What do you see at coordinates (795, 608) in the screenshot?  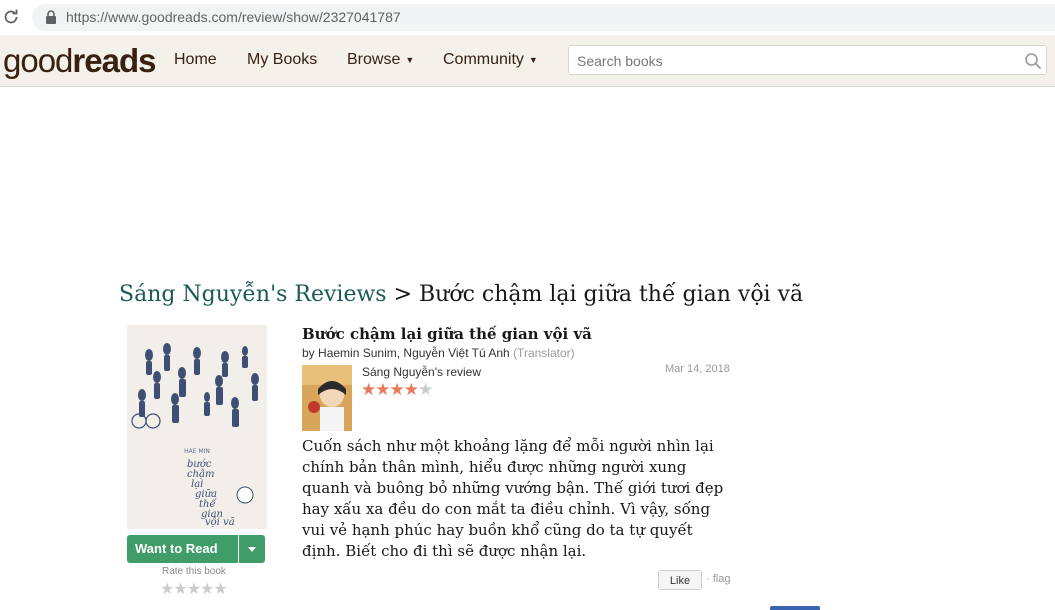 I see `partial-button` at bounding box center [795, 608].